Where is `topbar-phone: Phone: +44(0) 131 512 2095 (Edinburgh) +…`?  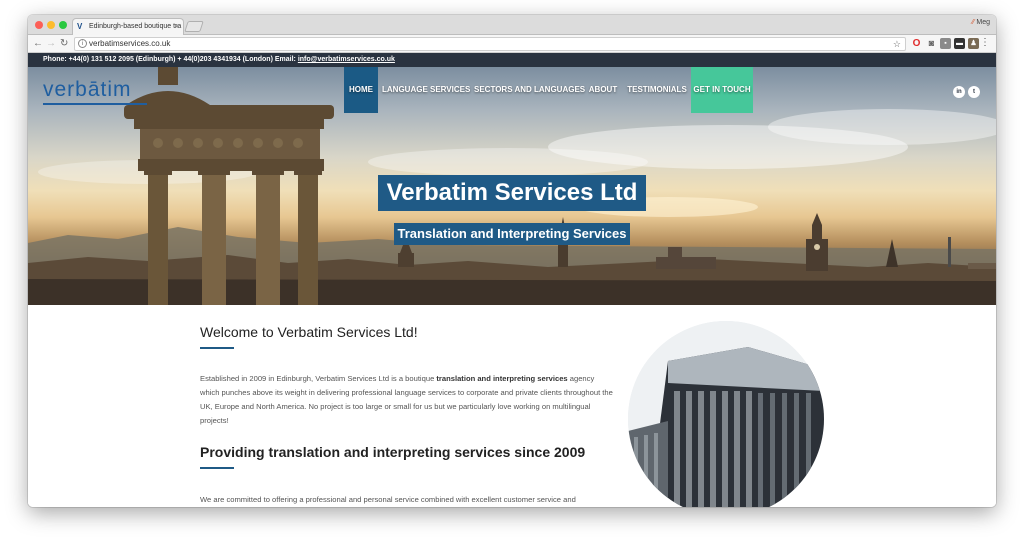 topbar-phone: Phone: +44(0) 131 512 2095 (Edinburgh) +… is located at coordinates (170, 59).